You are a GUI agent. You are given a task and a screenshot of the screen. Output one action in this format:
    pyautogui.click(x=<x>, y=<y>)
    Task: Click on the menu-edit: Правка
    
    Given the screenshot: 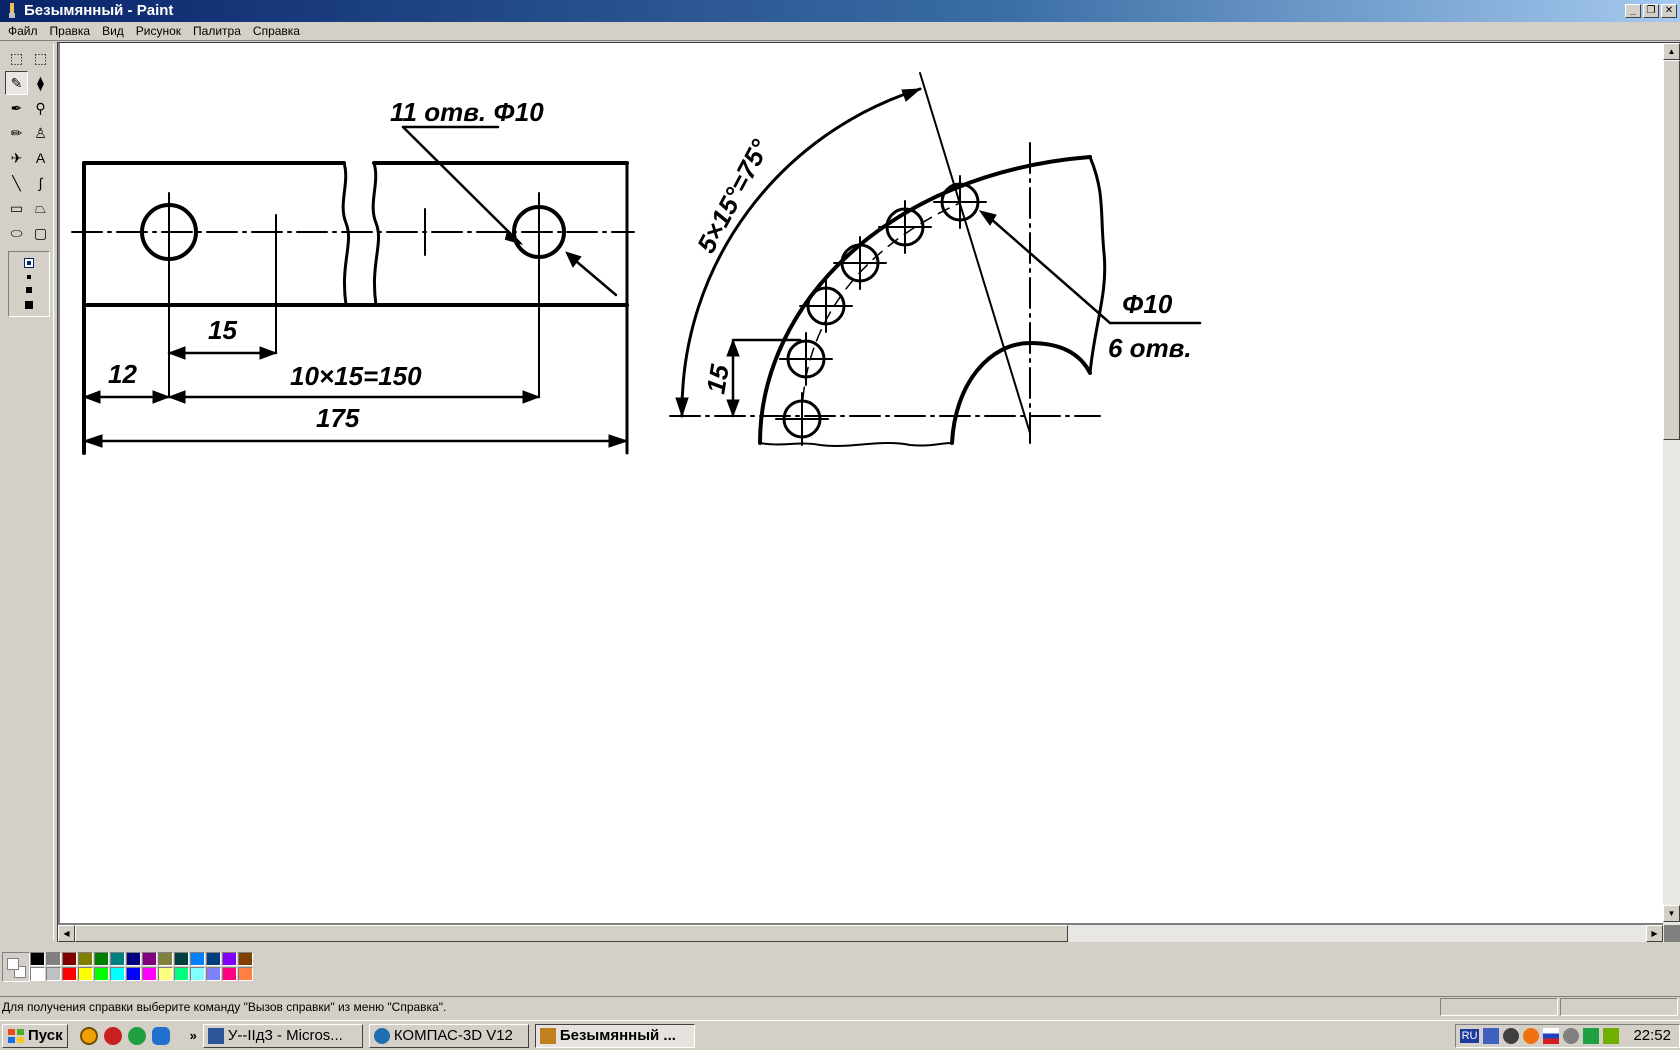 What is the action you would take?
    pyautogui.click(x=70, y=31)
    